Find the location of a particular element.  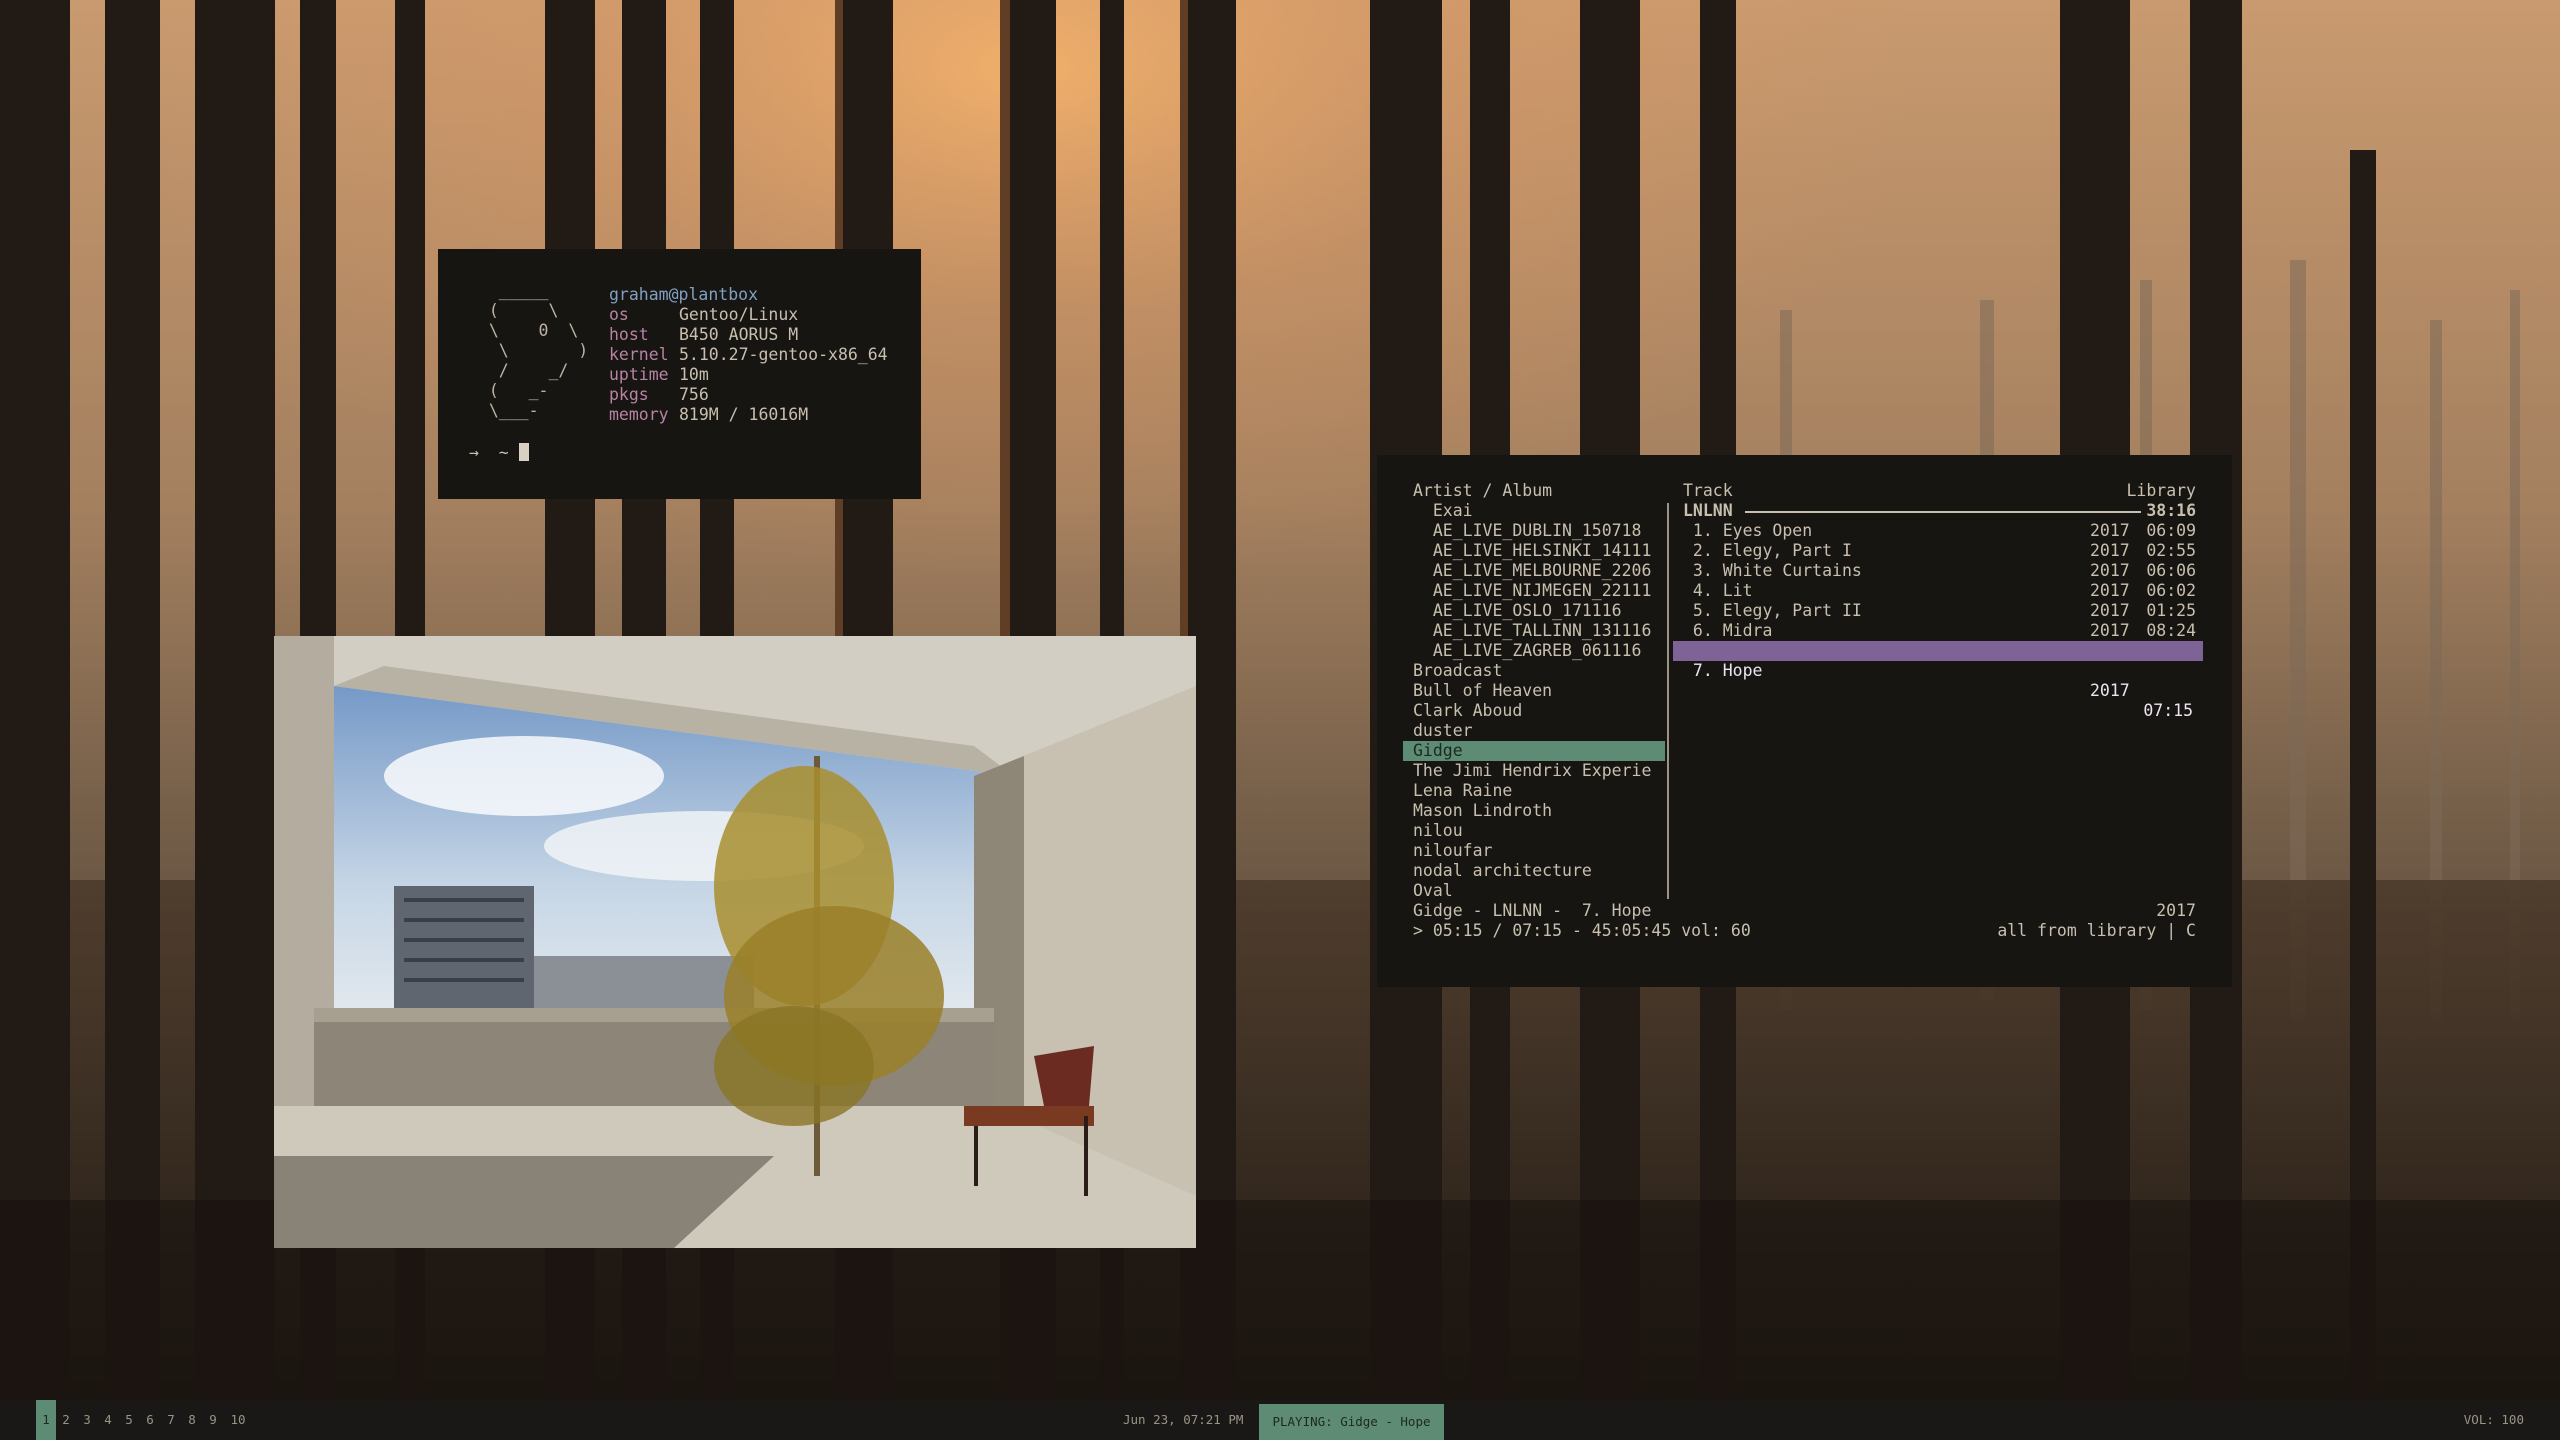

list-item: AE_LIVE_DUBLIN_150718 is located at coordinates (1527, 531).